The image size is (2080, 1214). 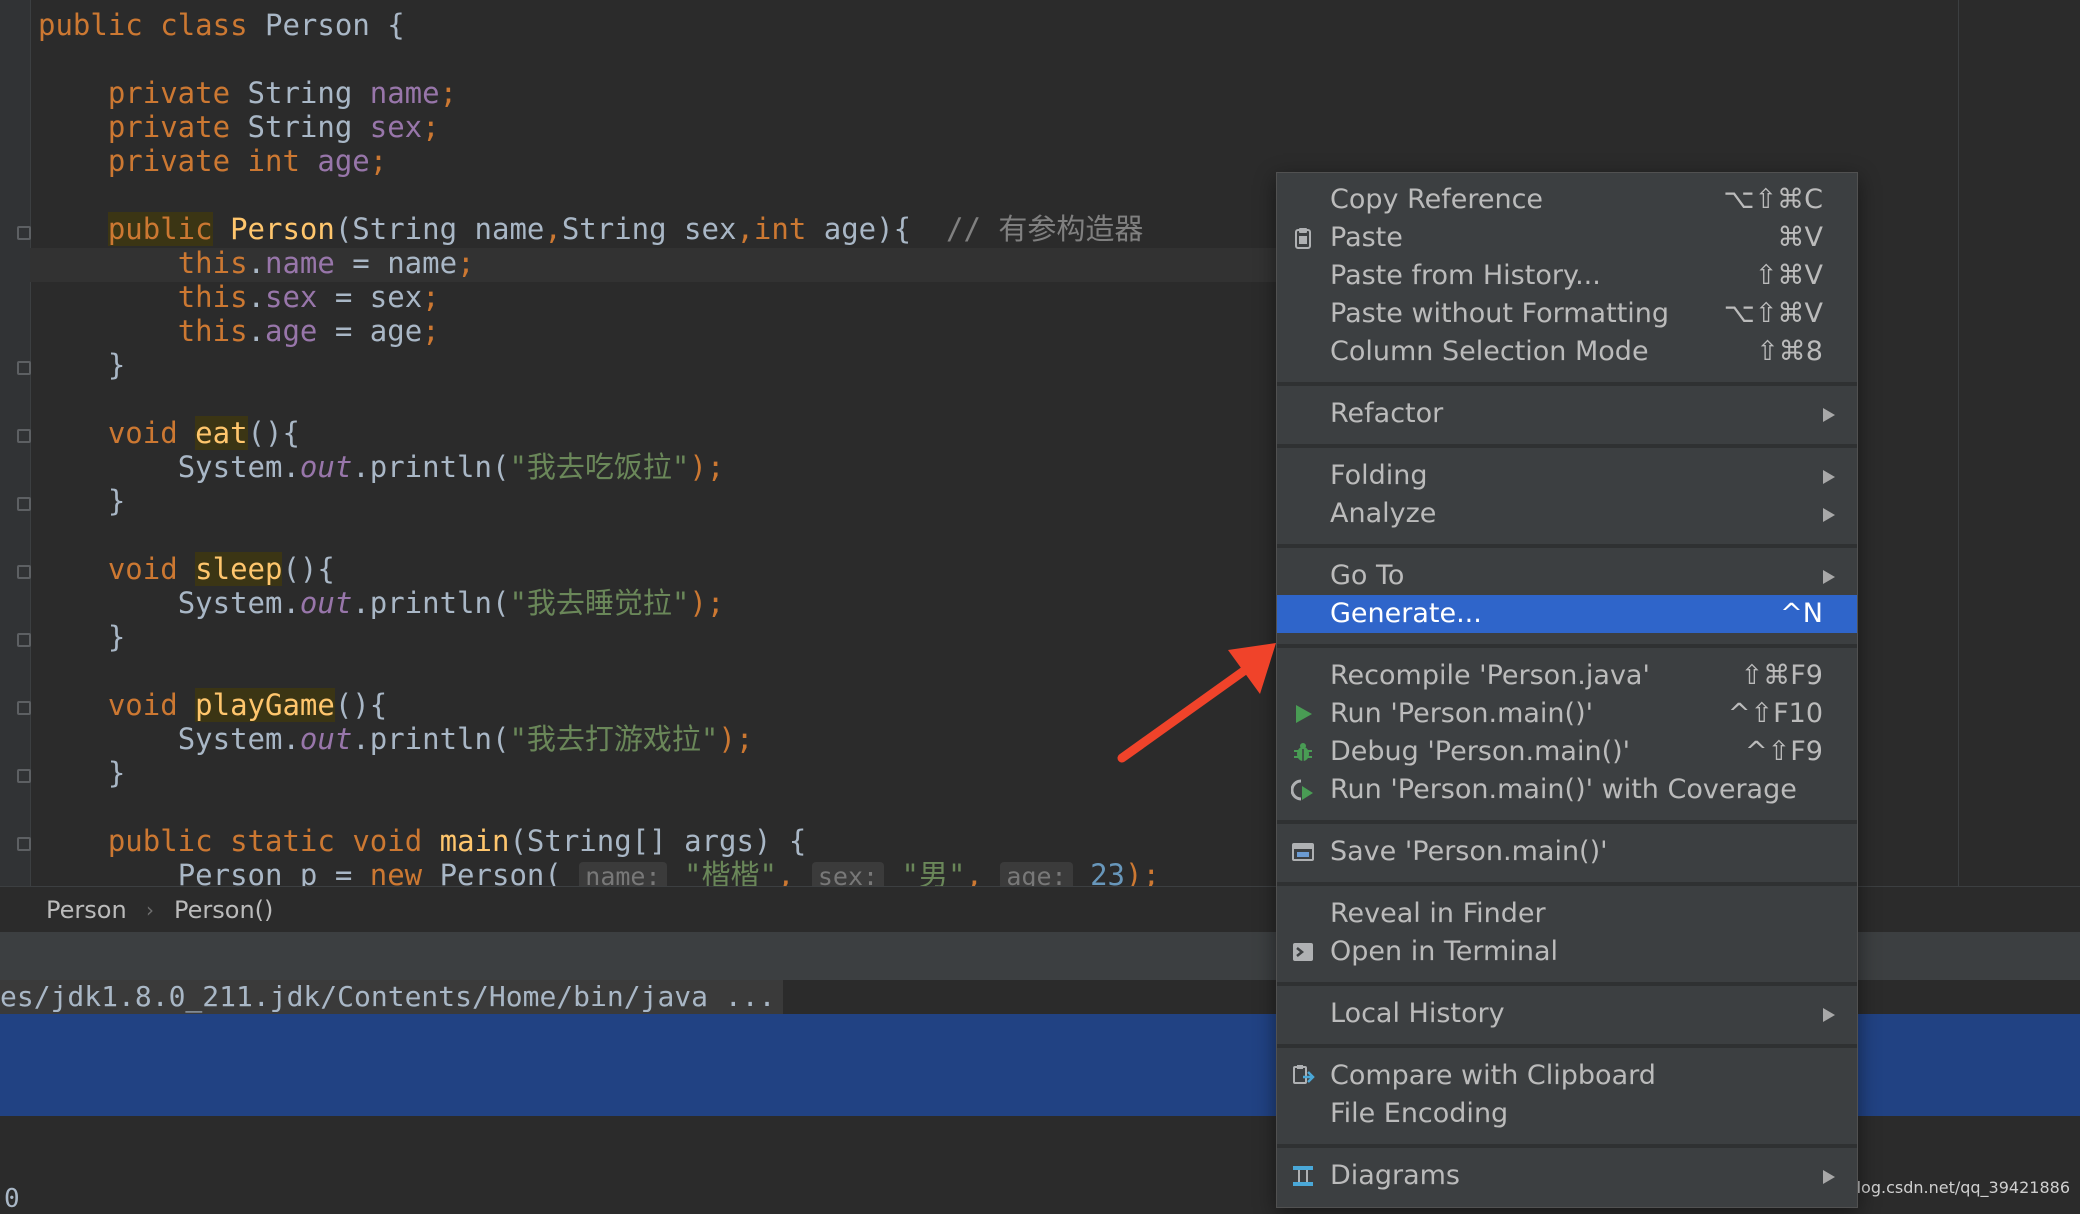 I want to click on code-line-assign-age: this.age = age;, so click(x=239, y=331).